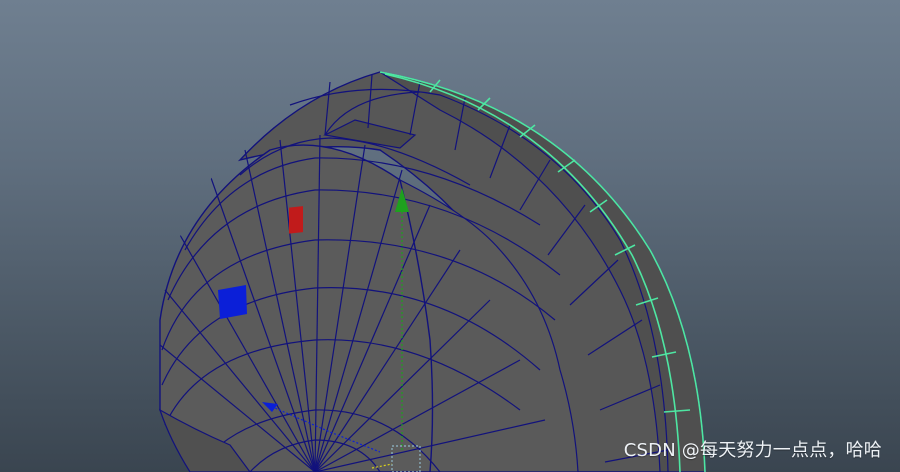 The width and height of the screenshot is (900, 472). I want to click on z-axis-handle-icon, so click(232, 302).